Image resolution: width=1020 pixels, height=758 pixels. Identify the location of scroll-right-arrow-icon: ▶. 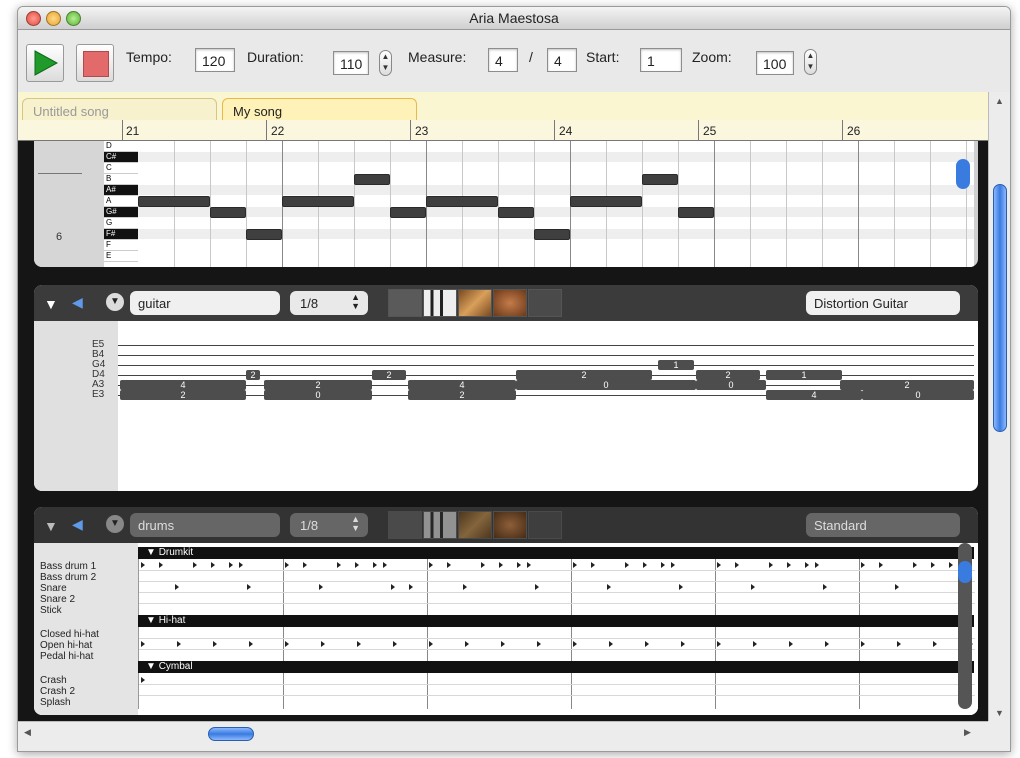
(967, 732).